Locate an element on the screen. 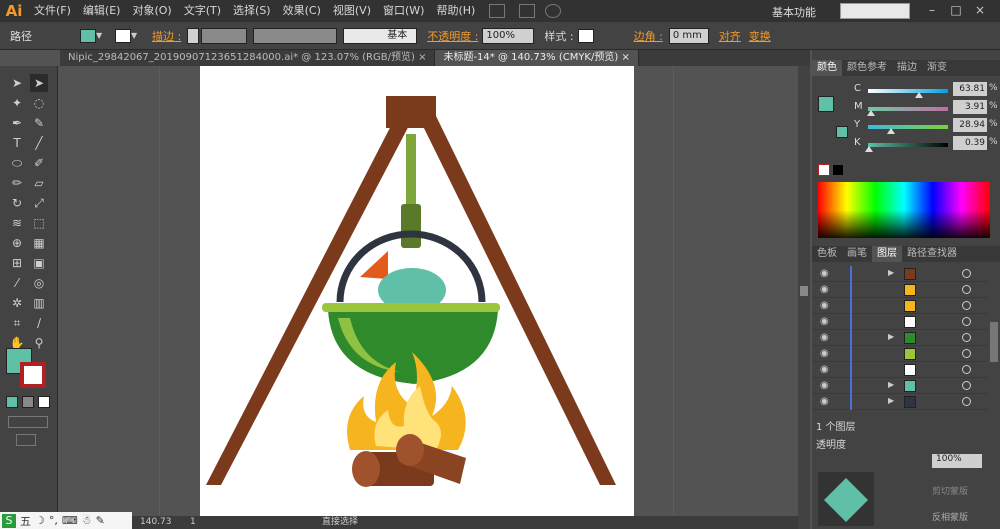  invert-mask-option: 反相蒙版 is located at coordinates (950, 516).